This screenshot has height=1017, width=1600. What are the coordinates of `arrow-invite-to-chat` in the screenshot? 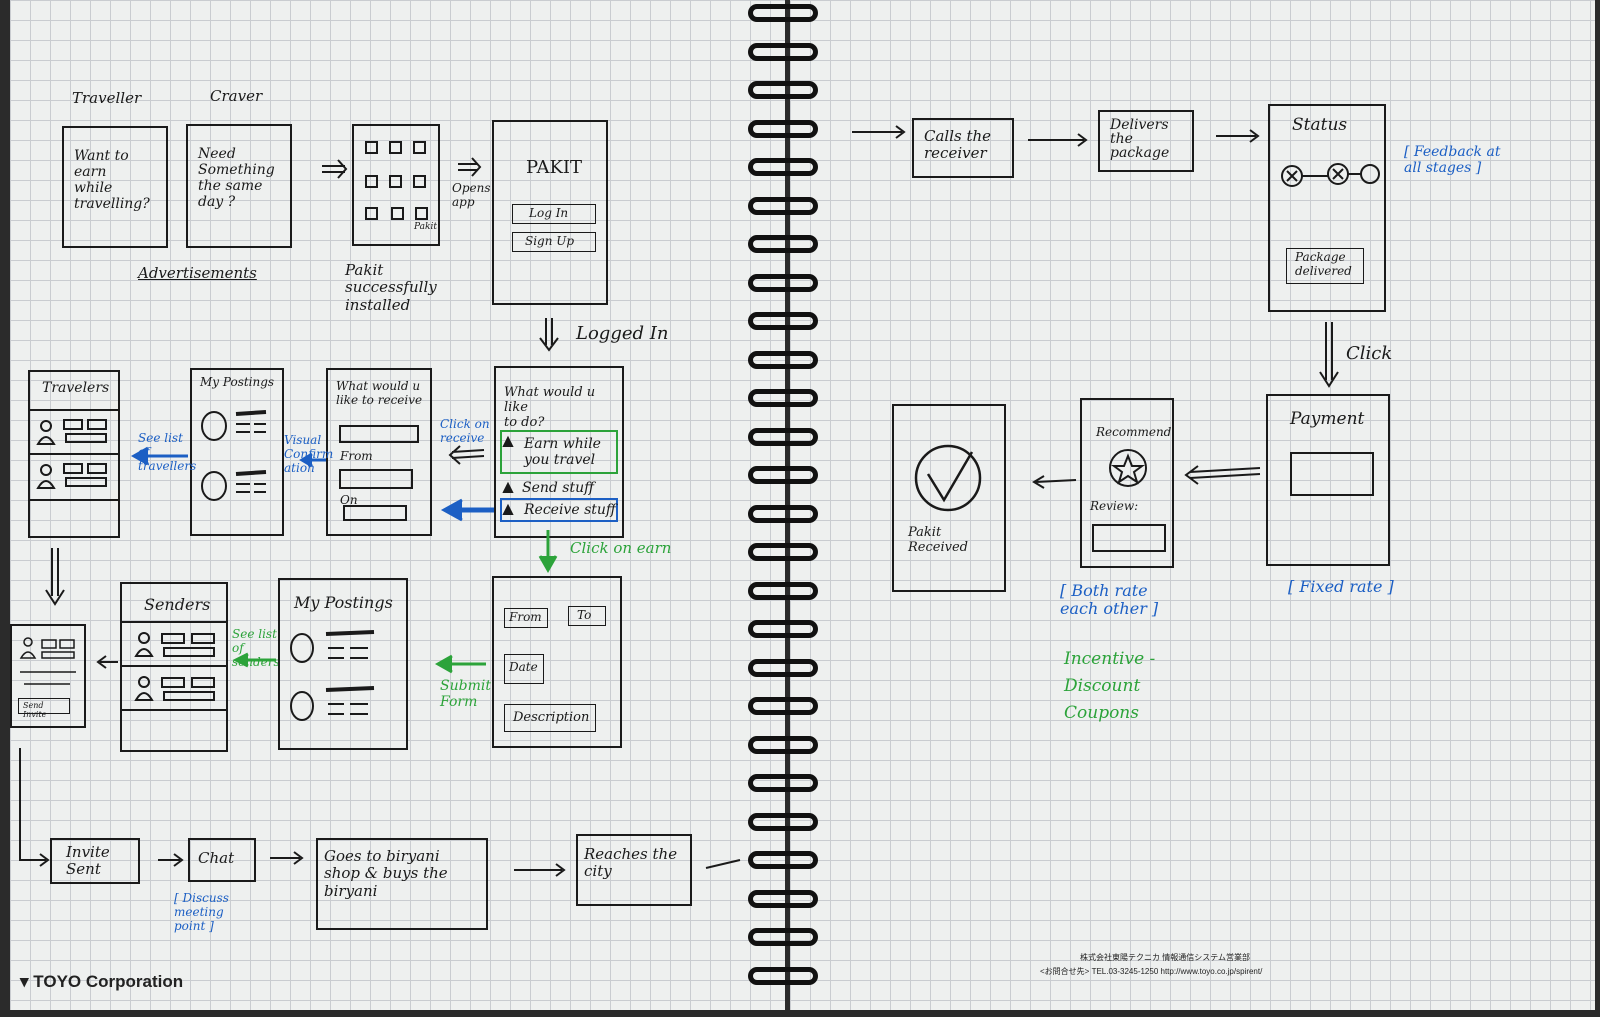 It's located at (171, 860).